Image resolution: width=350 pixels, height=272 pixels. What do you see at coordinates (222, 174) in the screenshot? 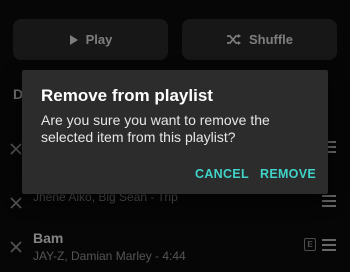
I see `cancel-button: CANCEL` at bounding box center [222, 174].